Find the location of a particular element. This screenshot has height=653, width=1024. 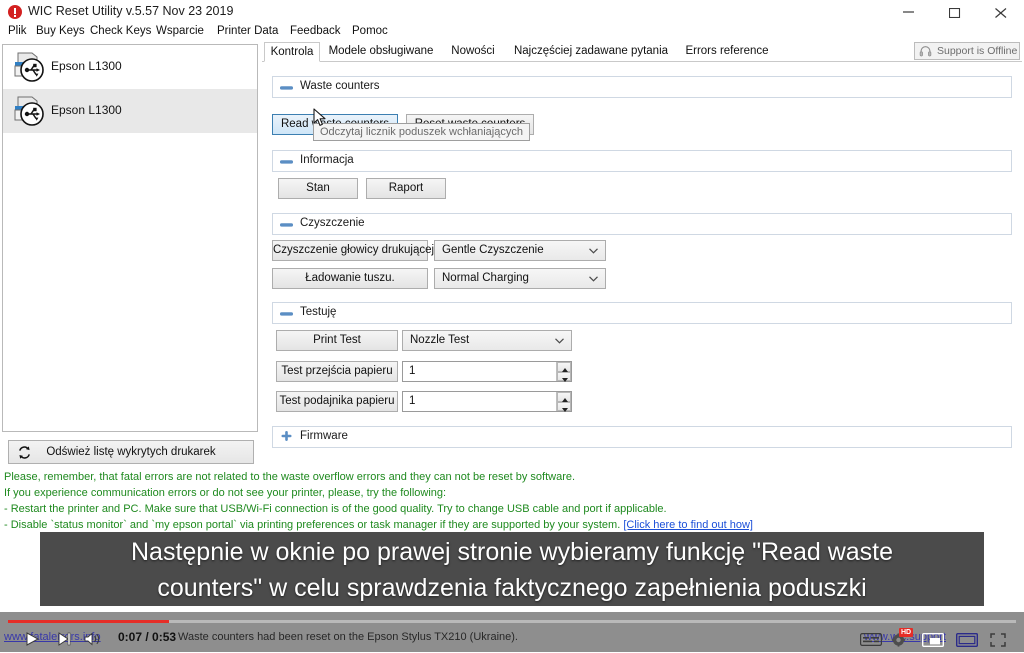

tab-faq: Najczęściej zadawane pytania is located at coordinates (591, 52).